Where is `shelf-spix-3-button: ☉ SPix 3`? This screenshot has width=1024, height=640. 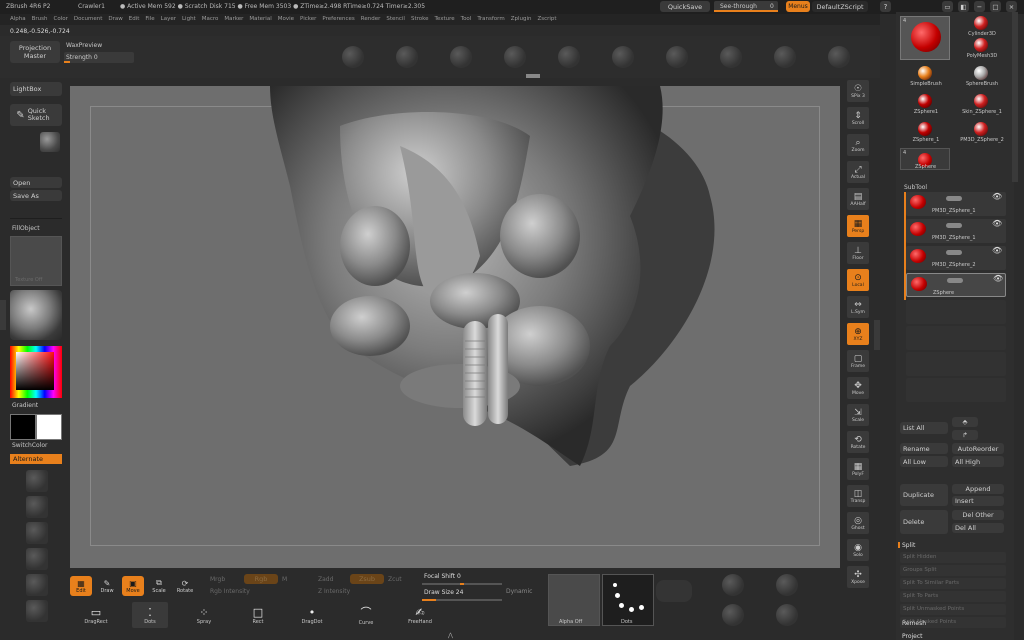
shelf-spix-3-button: ☉ SPix 3 is located at coordinates (858, 91).